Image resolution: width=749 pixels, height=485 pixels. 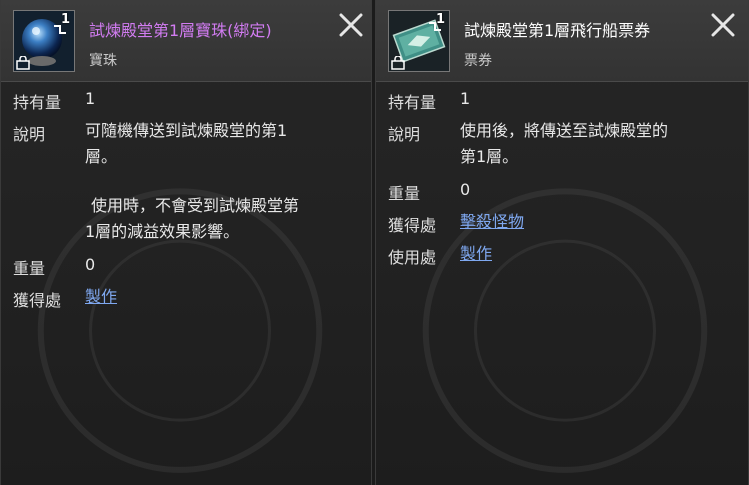 What do you see at coordinates (195, 205) in the screenshot?
I see `description-line-3: 使用時，不會受到試煉殿堂第` at bounding box center [195, 205].